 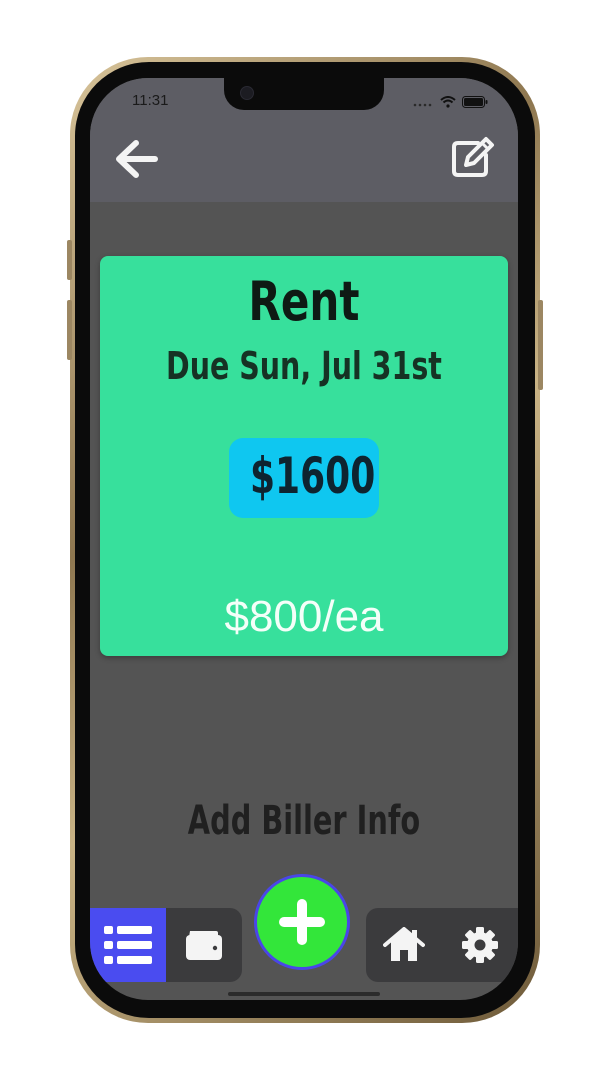 I want to click on add-bill-button, so click(x=302, y=922).